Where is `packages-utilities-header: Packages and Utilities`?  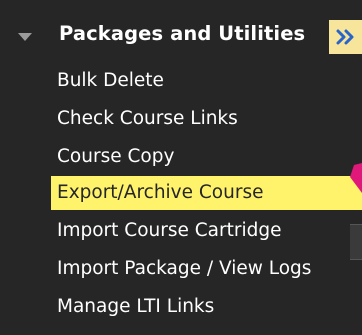
packages-utilities-header: Packages and Utilities is located at coordinates (181, 35).